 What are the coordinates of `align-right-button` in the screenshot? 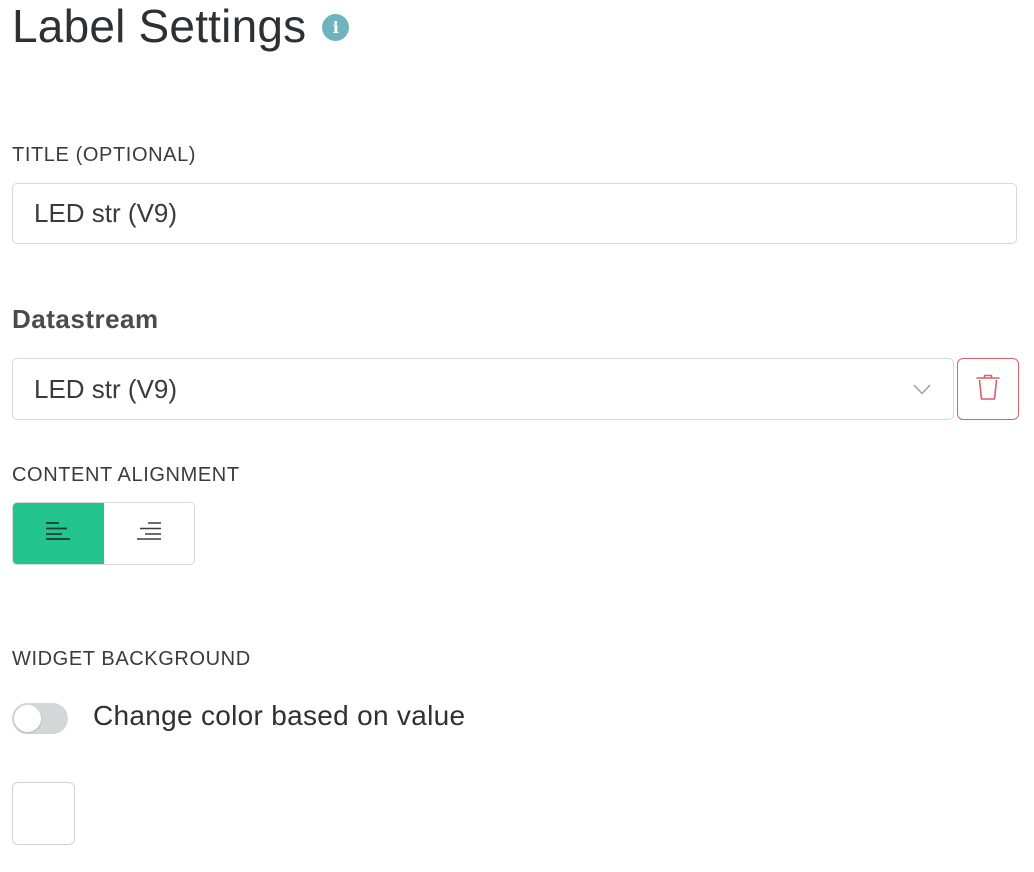 It's located at (148, 533).